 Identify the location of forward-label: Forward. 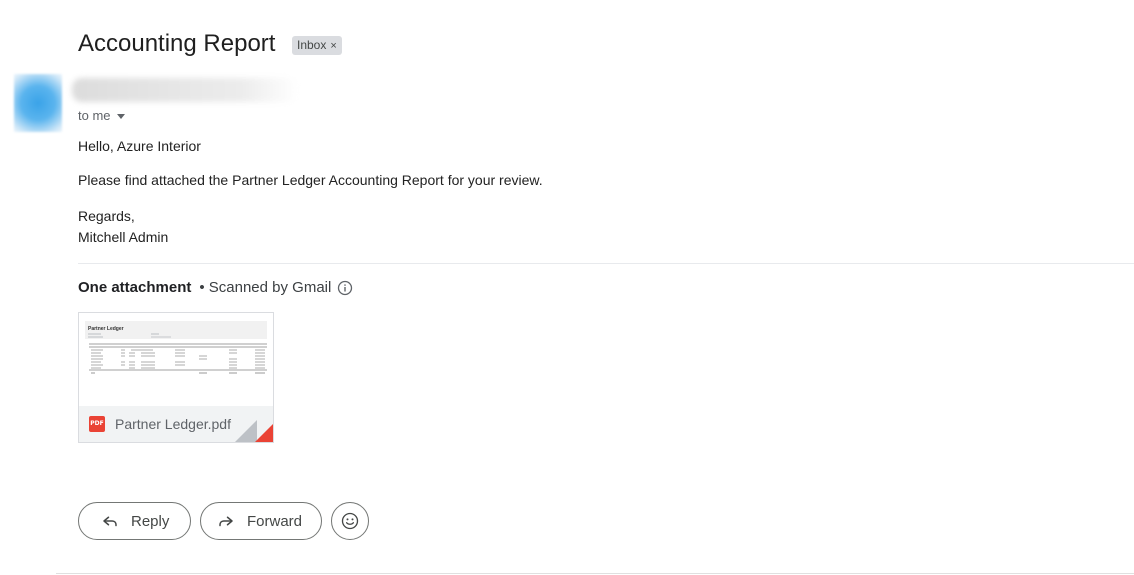
(275, 521).